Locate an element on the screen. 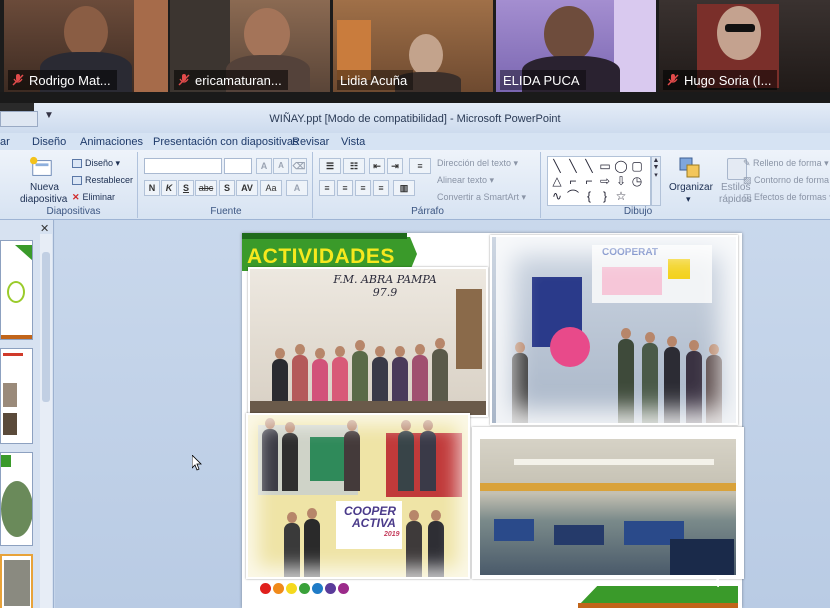 The image size is (830, 608). shape-brace: } is located at coordinates (605, 196).